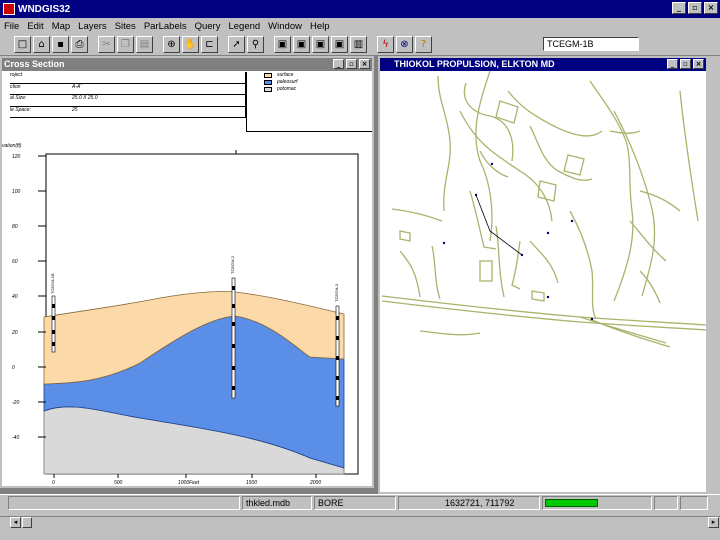  I want to click on grid-icon: ▣, so click(282, 44).